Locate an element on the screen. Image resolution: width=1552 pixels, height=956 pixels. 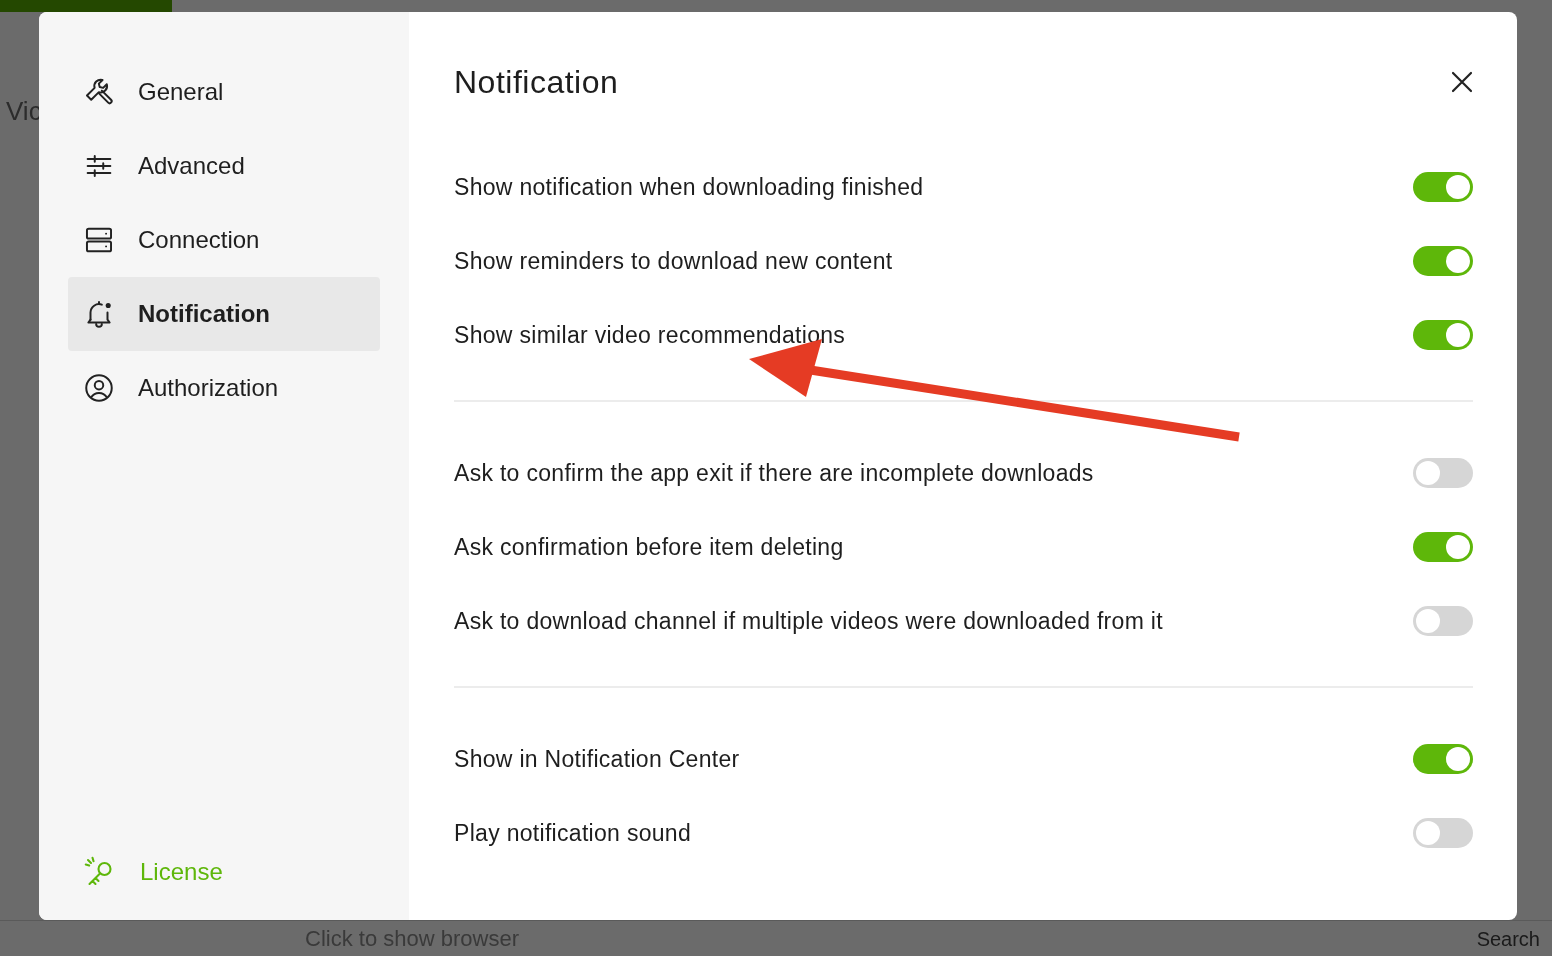
sidebar-item: Connection is located at coordinates (224, 240).